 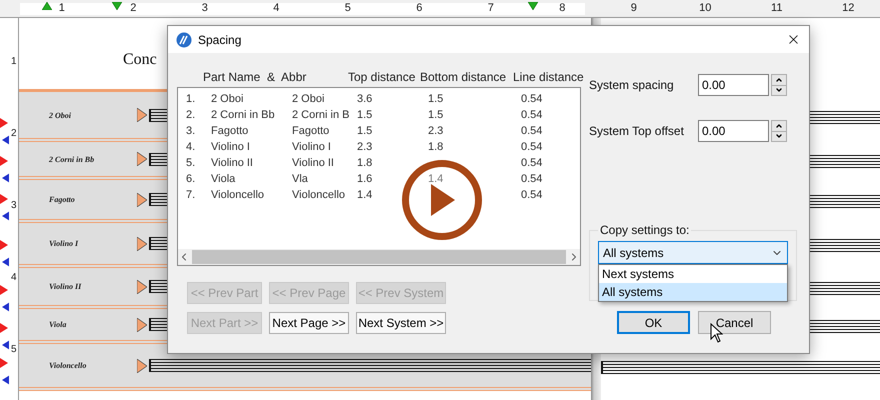 What do you see at coordinates (632, 85) in the screenshot?
I see `field-label: System spacing` at bounding box center [632, 85].